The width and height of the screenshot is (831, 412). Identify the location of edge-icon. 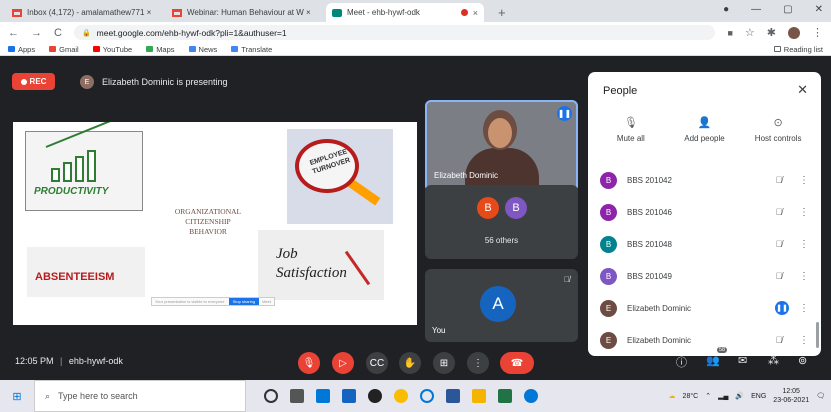
(375, 396).